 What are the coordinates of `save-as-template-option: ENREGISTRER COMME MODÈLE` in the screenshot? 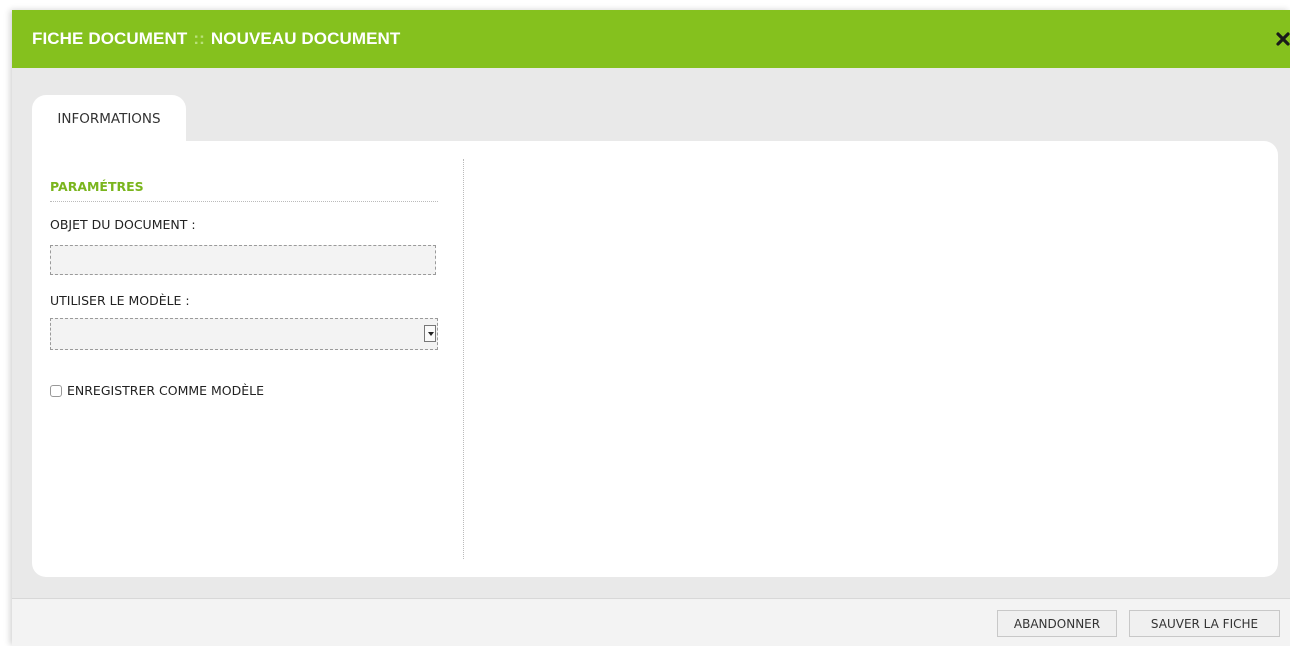 It's located at (157, 390).